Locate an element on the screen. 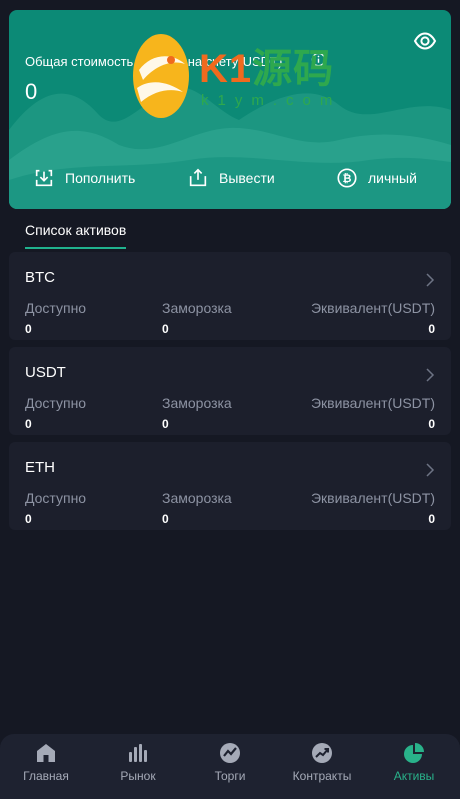 The image size is (460, 799). nav-label: Главная is located at coordinates (46, 776).